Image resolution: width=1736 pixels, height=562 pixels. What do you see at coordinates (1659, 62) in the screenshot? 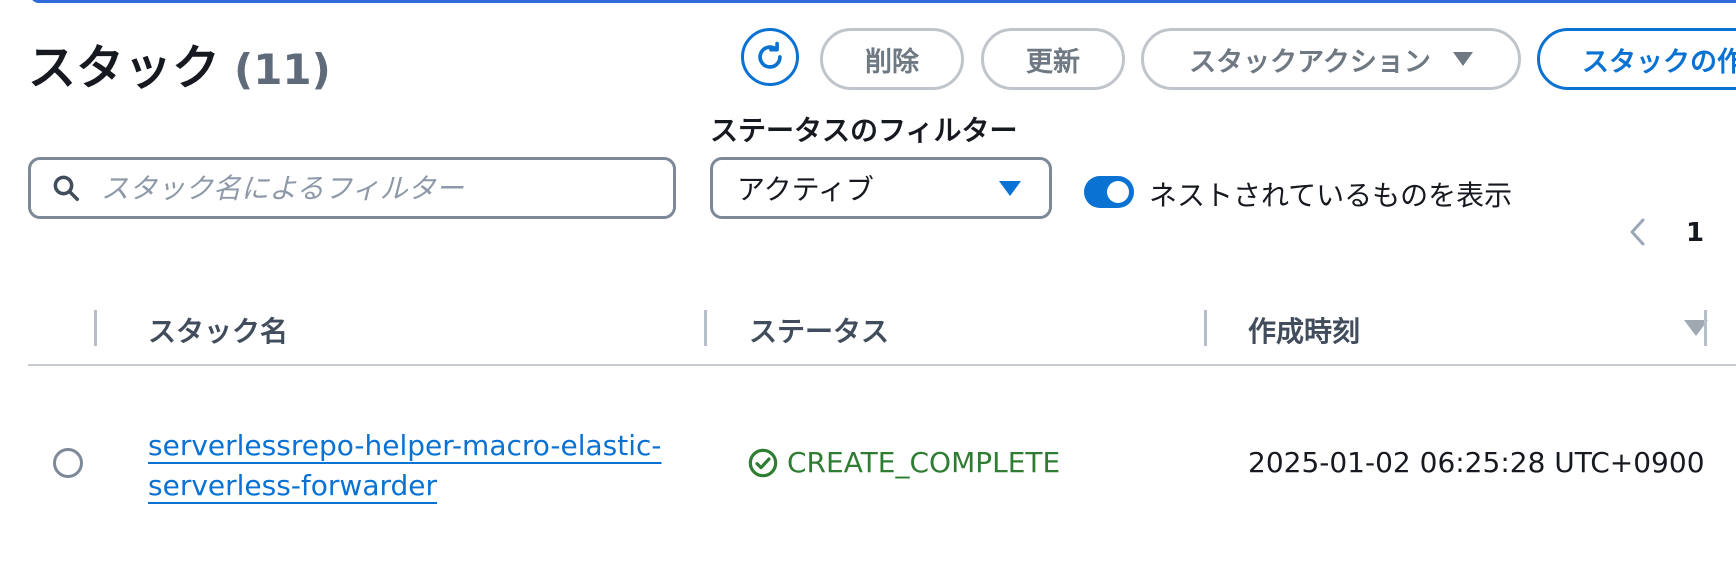
I see `create-stack-label: スタックの作成` at bounding box center [1659, 62].